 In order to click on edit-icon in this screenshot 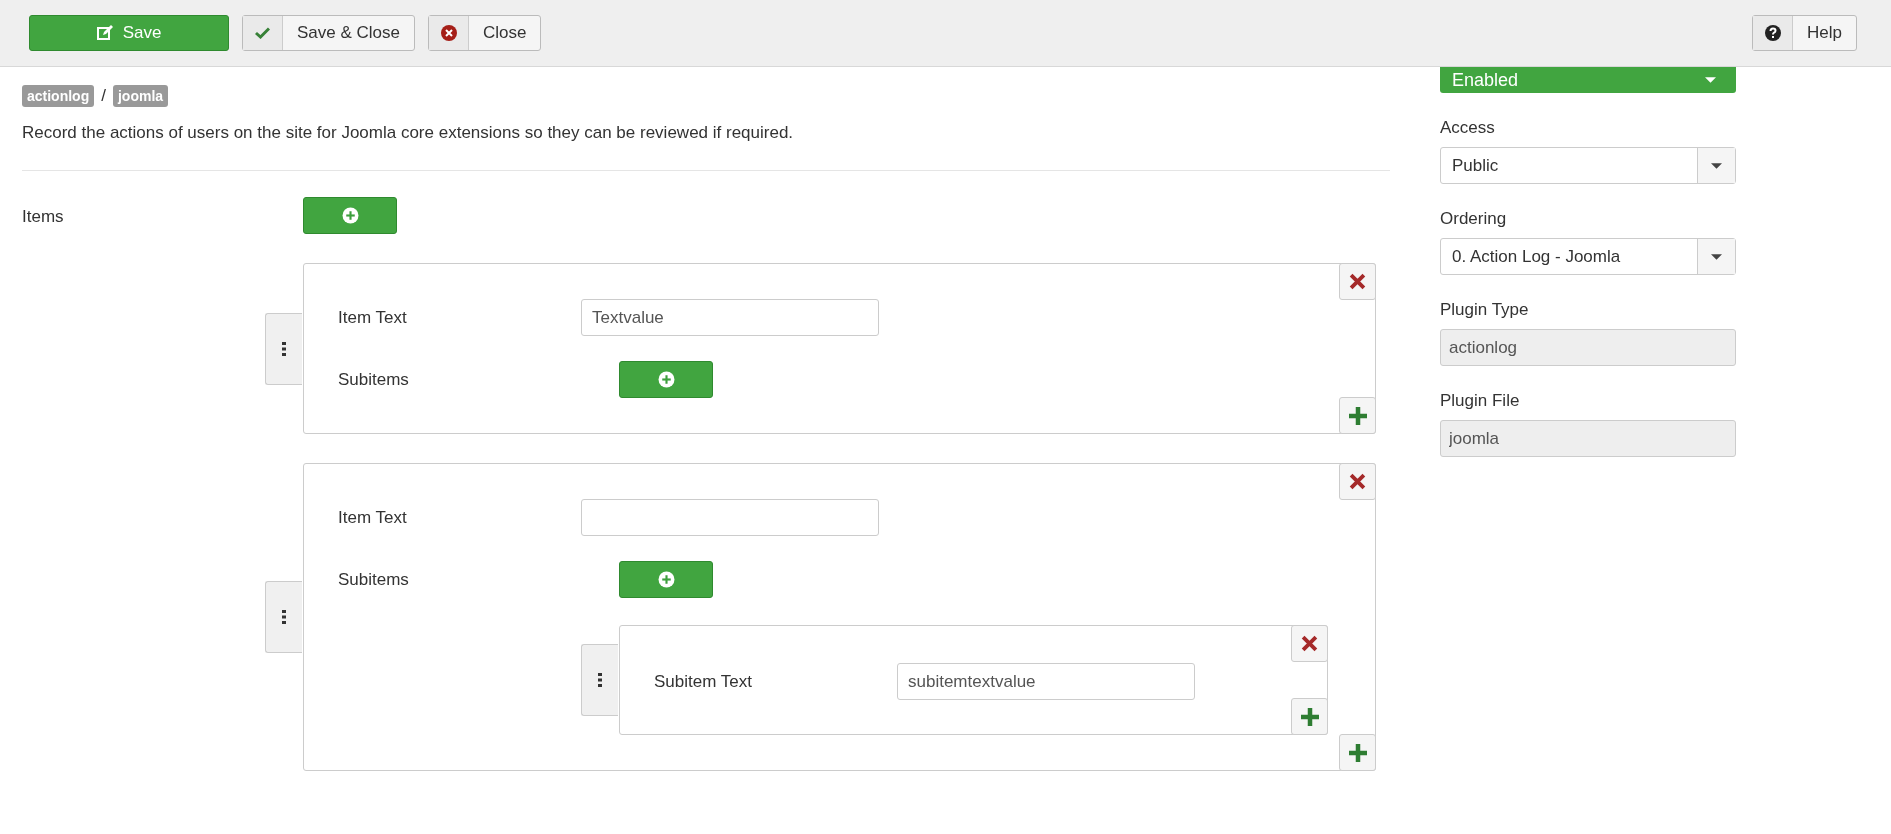, I will do `click(104, 33)`.